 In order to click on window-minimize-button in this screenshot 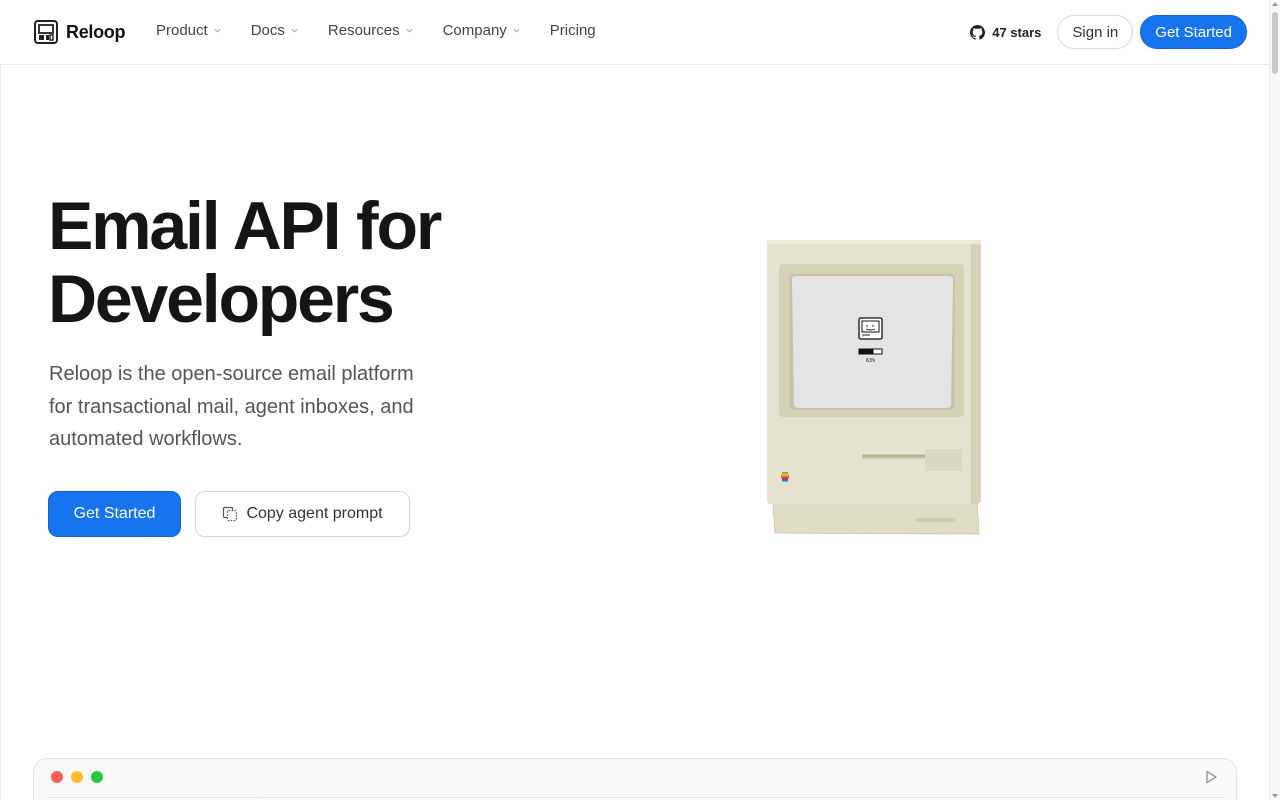, I will do `click(77, 777)`.